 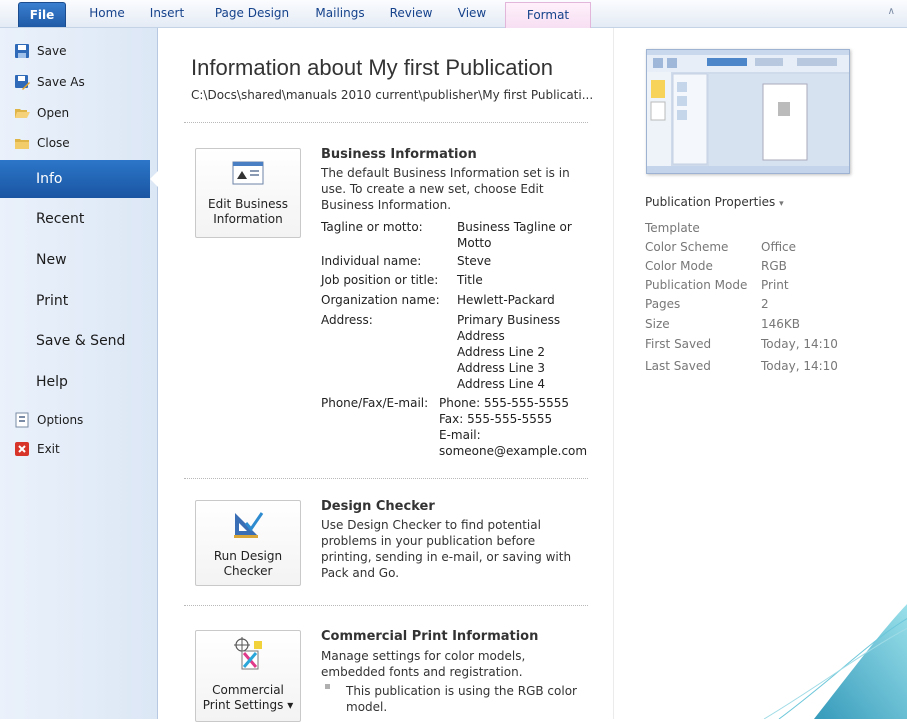 What do you see at coordinates (696, 285) in the screenshot?
I see `property-key: Publication Mode` at bounding box center [696, 285].